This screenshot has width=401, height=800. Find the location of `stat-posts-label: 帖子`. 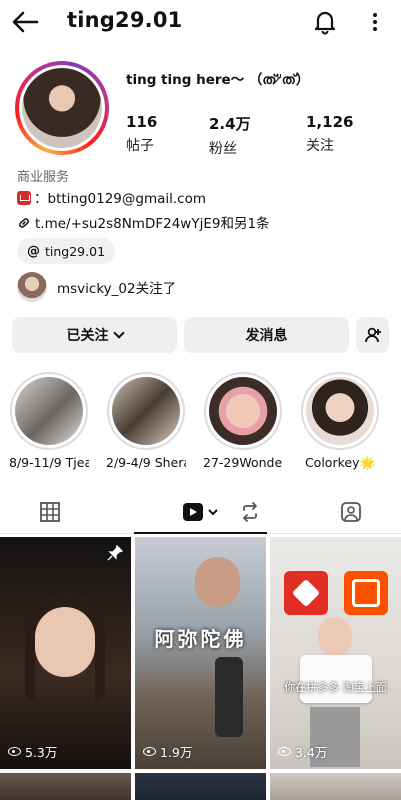

stat-posts-label: 帖子 is located at coordinates (140, 146).